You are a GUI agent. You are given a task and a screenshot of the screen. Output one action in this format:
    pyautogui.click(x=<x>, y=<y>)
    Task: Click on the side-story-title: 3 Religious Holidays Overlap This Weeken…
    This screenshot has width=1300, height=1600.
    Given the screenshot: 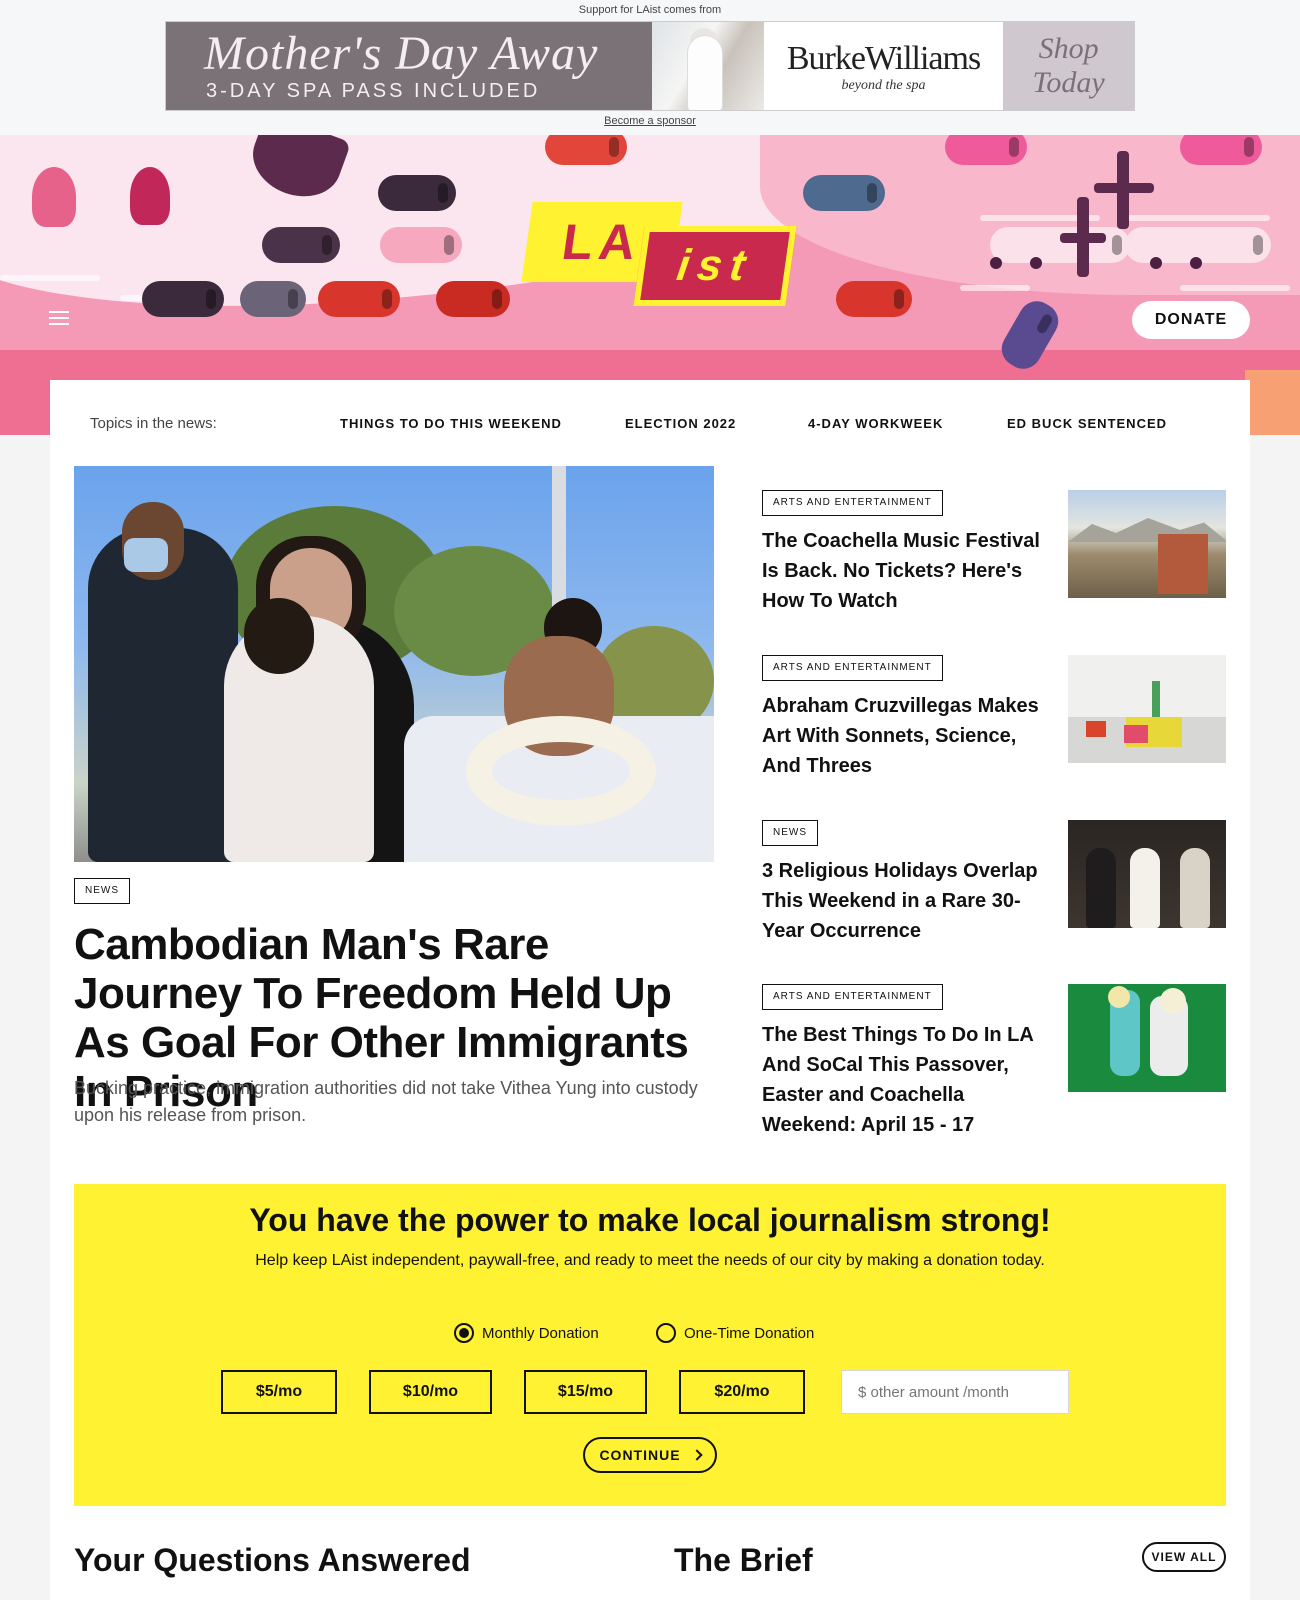 What is the action you would take?
    pyautogui.click(x=905, y=901)
    